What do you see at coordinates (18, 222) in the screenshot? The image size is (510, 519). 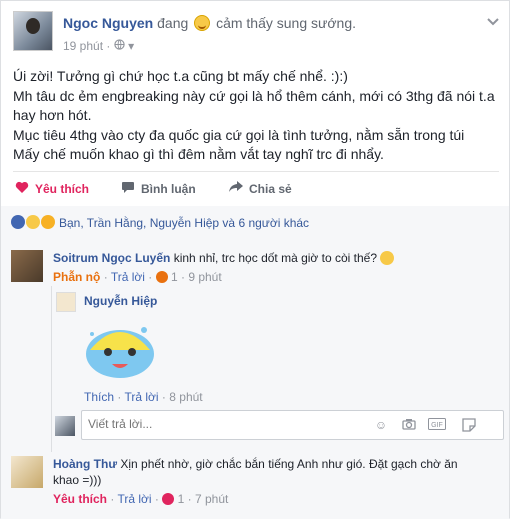 I see `like-reaction-icon` at bounding box center [18, 222].